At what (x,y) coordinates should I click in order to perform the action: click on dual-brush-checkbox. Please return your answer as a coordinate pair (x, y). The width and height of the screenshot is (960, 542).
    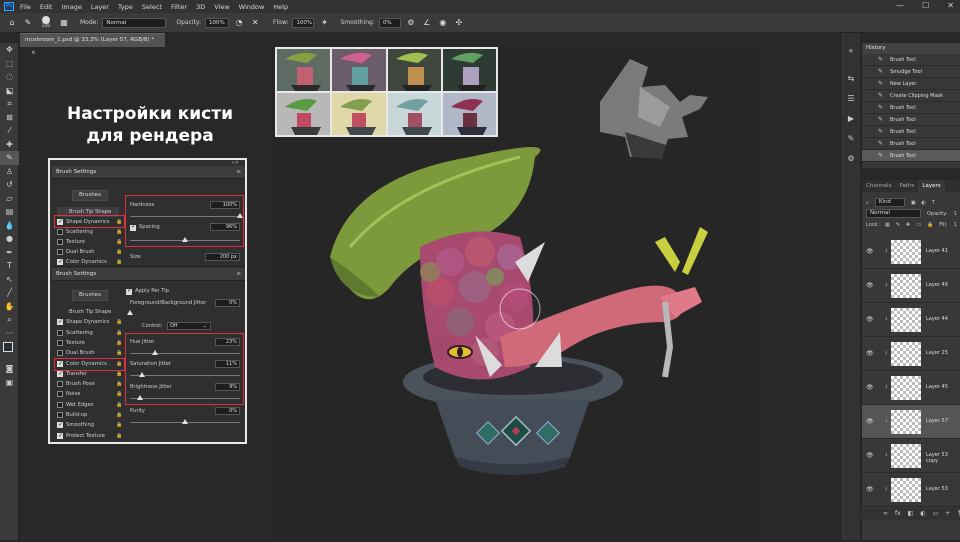
    Looking at the image, I should click on (60, 252).